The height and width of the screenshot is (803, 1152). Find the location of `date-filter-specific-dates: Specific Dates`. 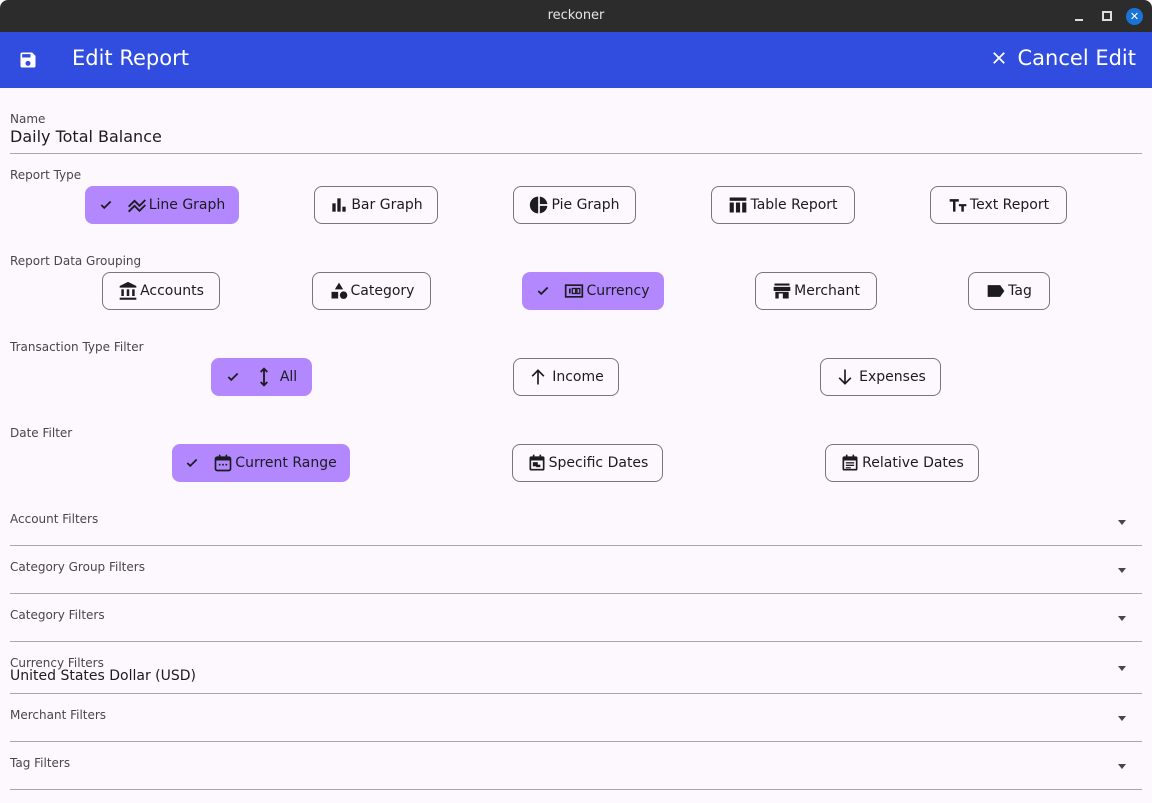

date-filter-specific-dates: Specific Dates is located at coordinates (587, 463).